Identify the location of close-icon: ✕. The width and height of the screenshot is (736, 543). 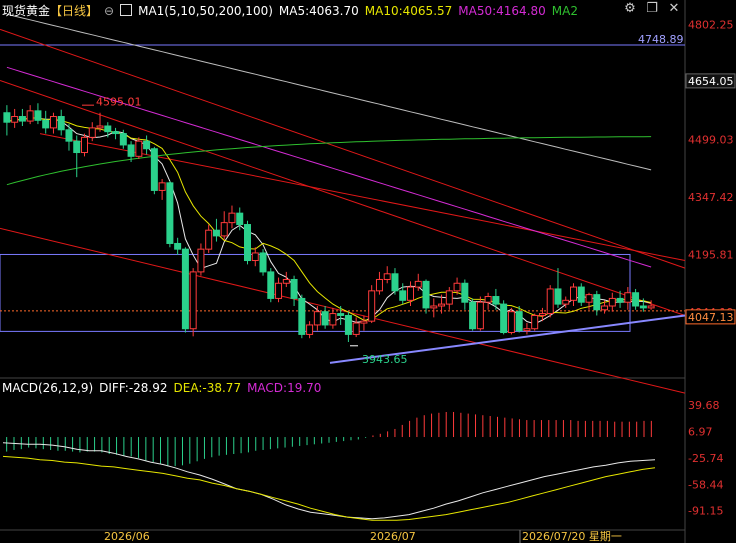
(674, 9).